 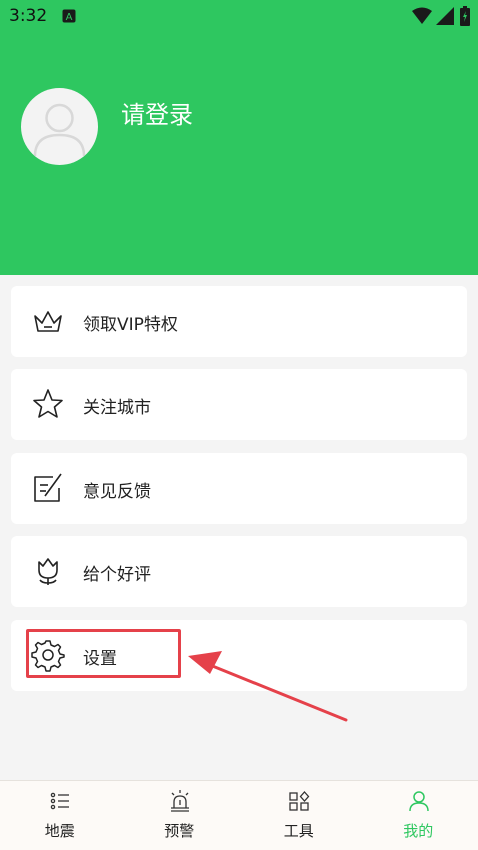 What do you see at coordinates (48, 571) in the screenshot?
I see `tulip-icon` at bounding box center [48, 571].